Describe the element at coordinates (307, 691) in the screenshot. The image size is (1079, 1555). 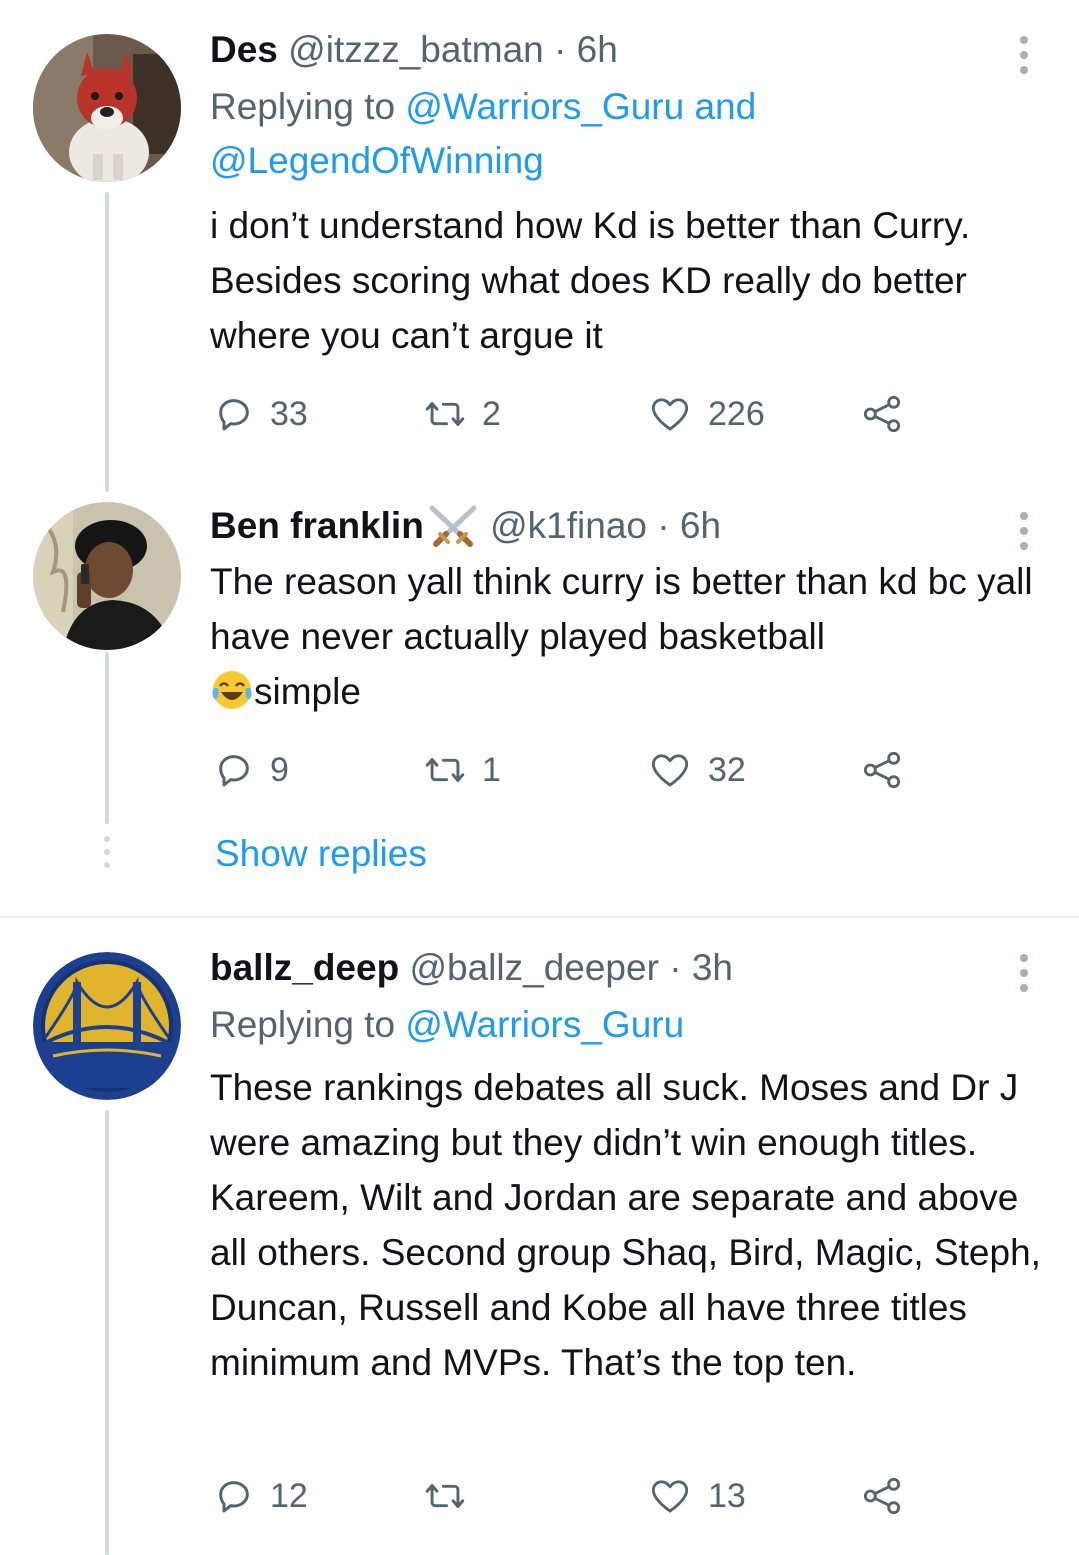
I see `tweet-text-tail: simple` at that location.